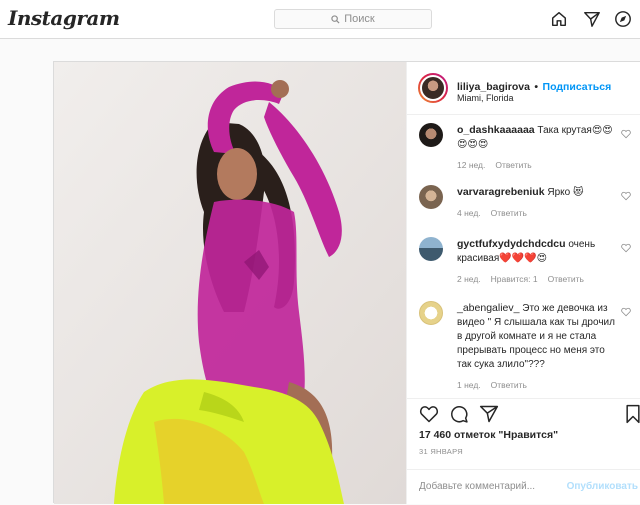 The height and width of the screenshot is (505, 640). I want to click on save-bookmark-icon, so click(632, 414).